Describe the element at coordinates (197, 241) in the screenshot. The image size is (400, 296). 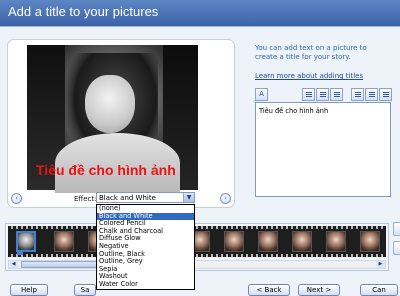
I see `filmstrip` at that location.